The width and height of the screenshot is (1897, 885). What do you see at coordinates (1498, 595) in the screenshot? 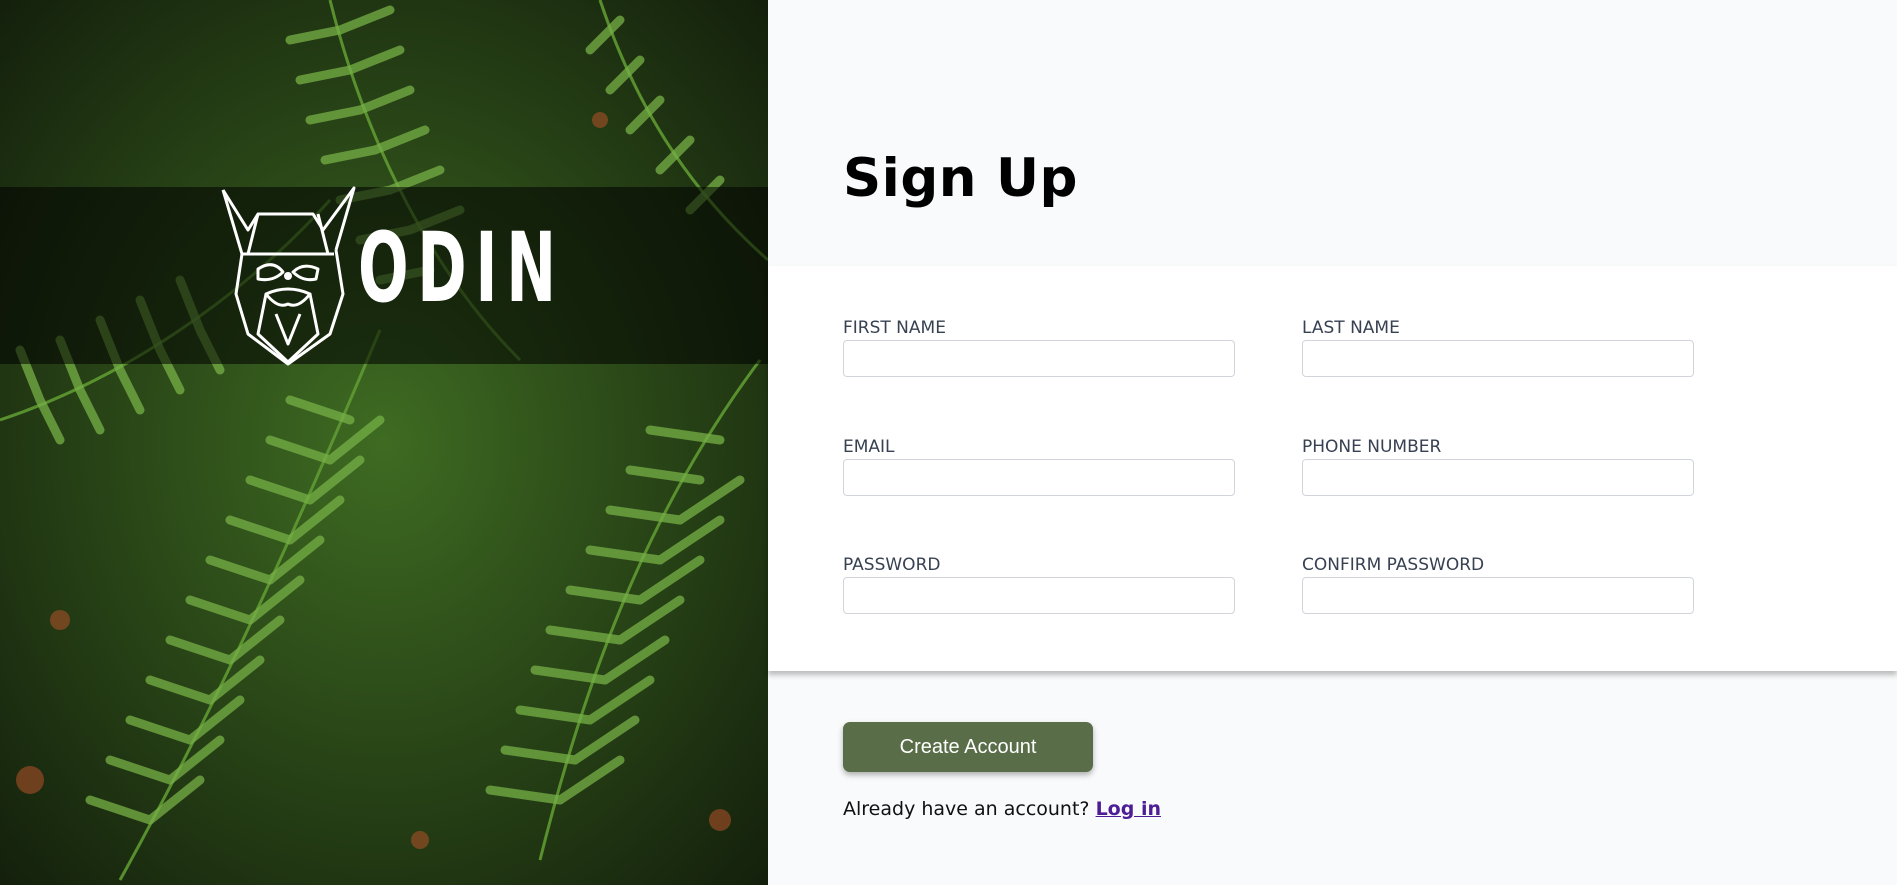
I see `confirm-password-input` at bounding box center [1498, 595].